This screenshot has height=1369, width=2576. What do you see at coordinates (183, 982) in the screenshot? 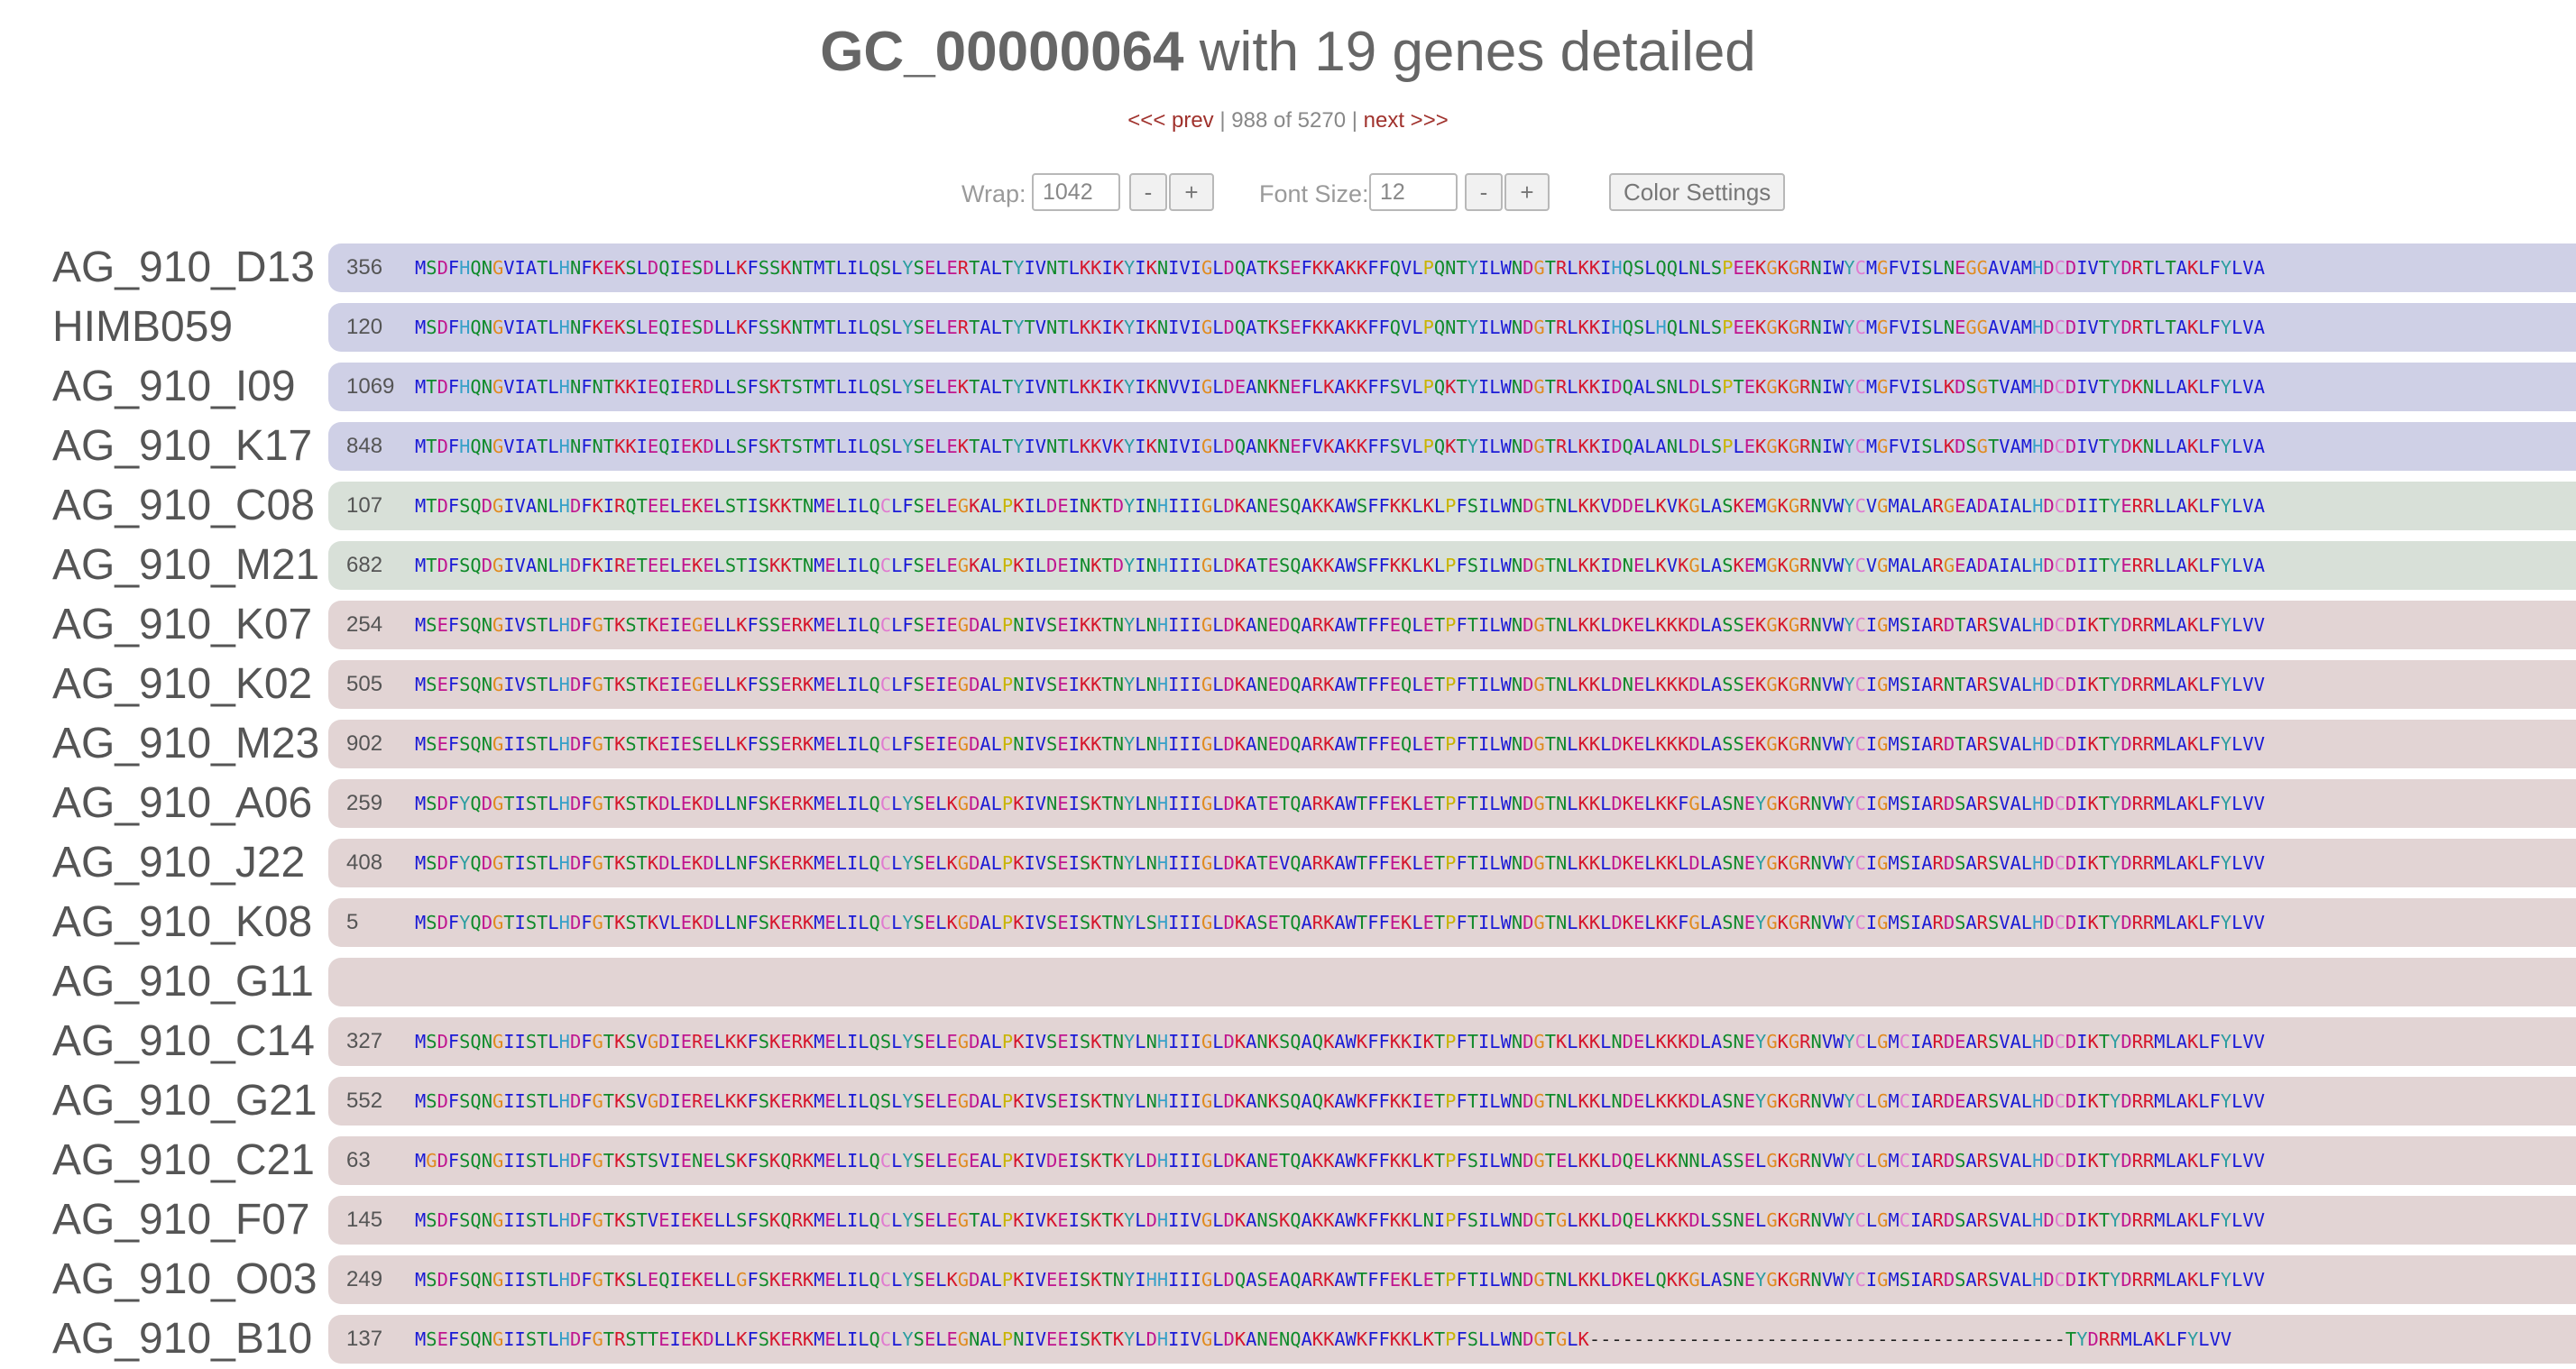
I see `gene-name: AG_910_G11` at bounding box center [183, 982].